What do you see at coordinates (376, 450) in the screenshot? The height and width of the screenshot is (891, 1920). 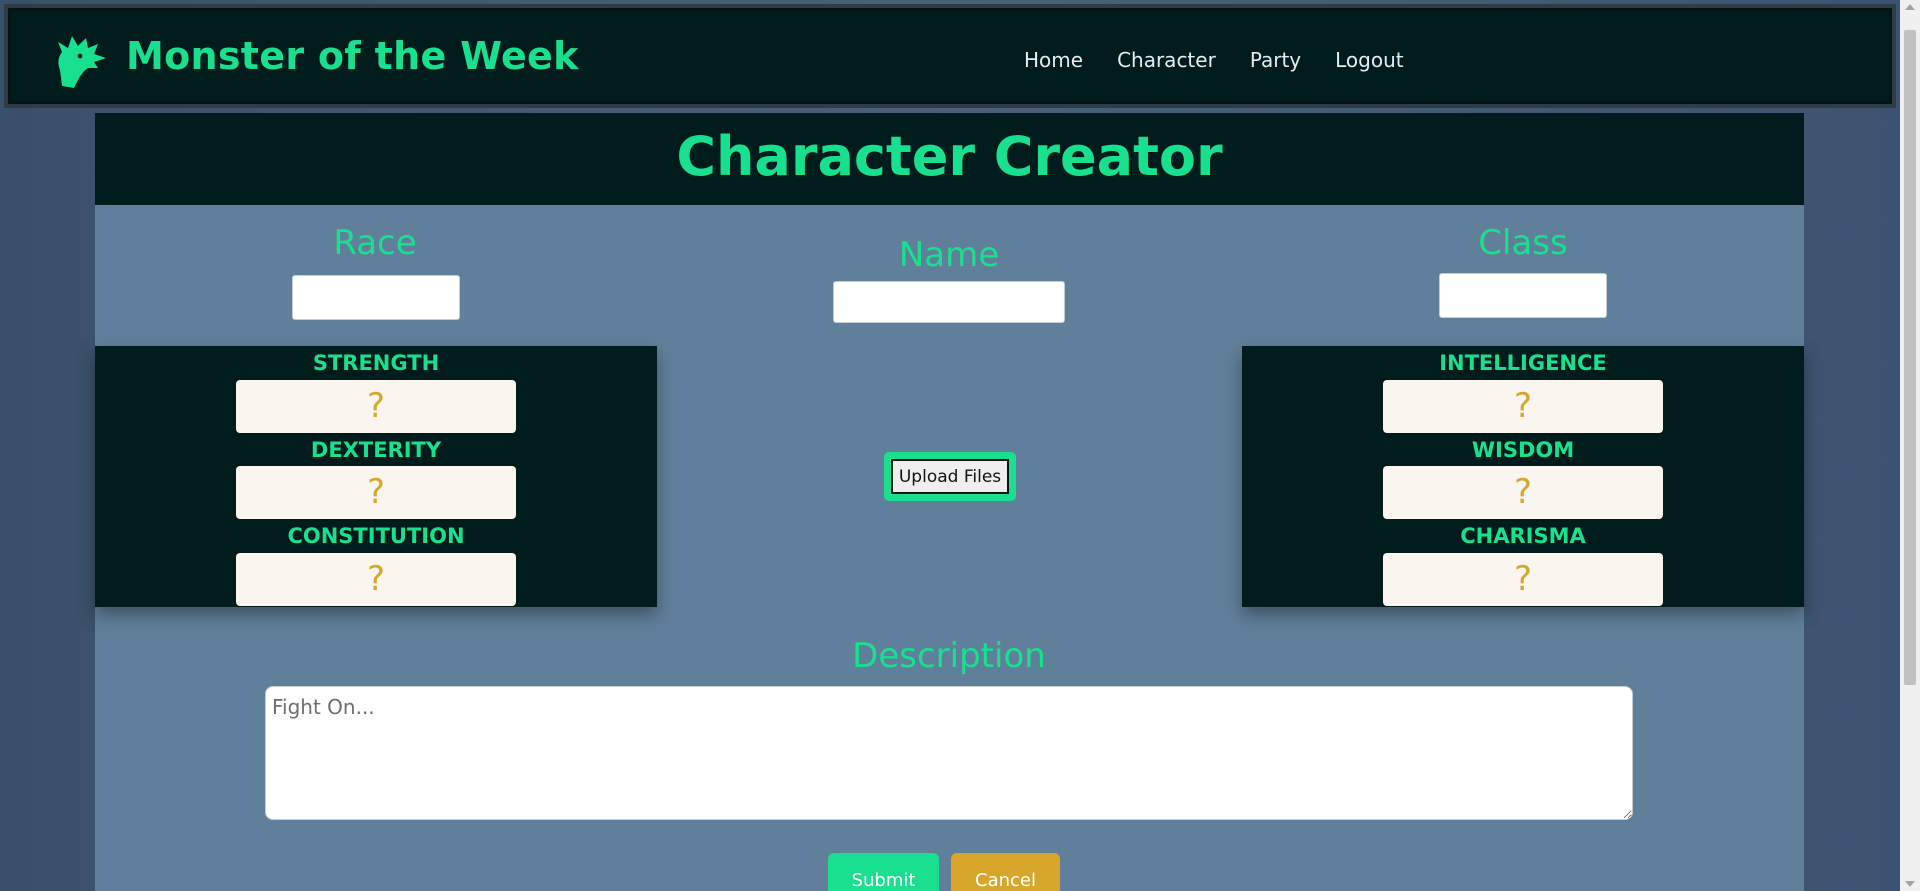 I see `dexterity-label: DEXTERITY` at bounding box center [376, 450].